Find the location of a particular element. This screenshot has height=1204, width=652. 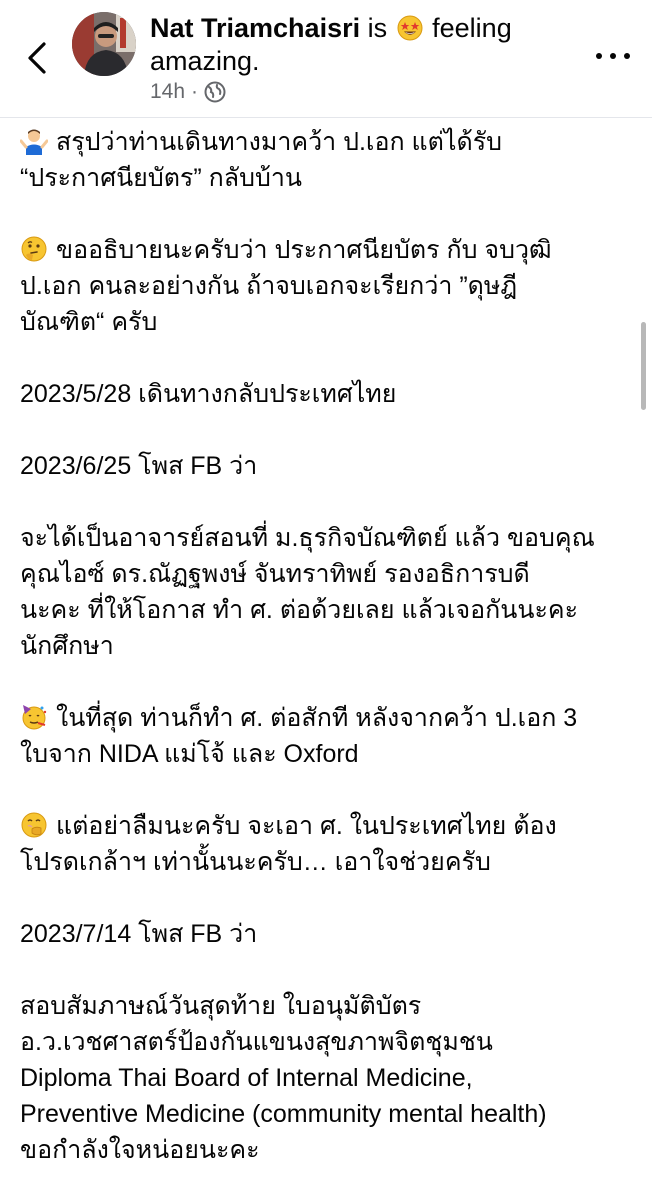

feeling-text: amazing. is located at coordinates (205, 61).